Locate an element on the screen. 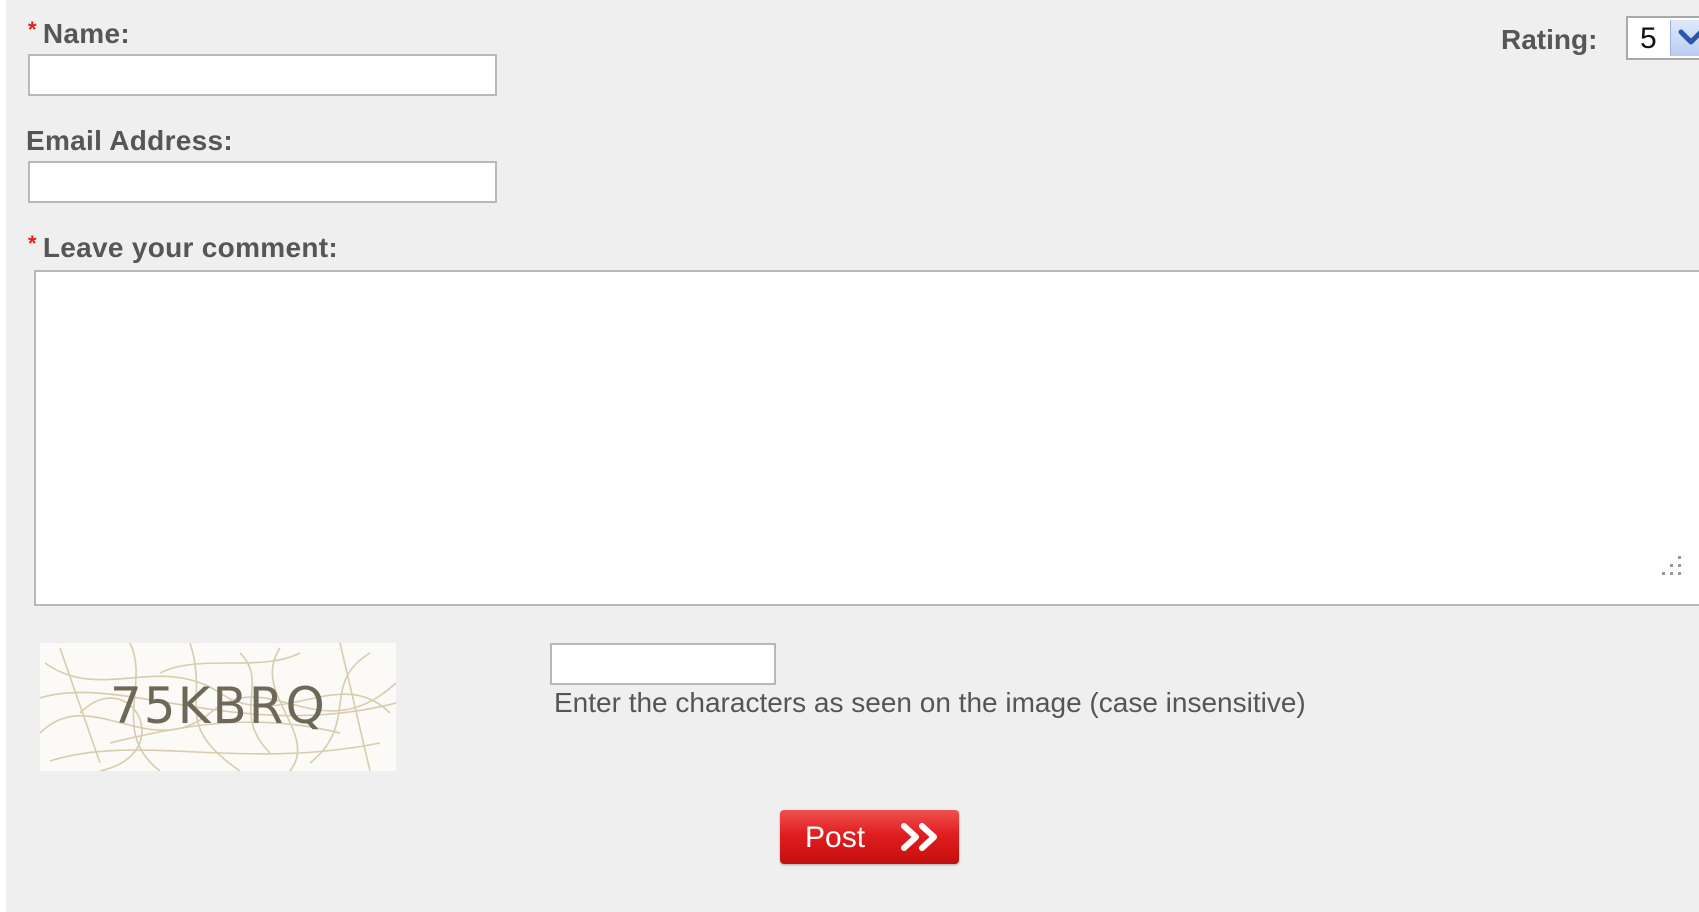 This screenshot has width=1699, height=912. name-label-text: Name: is located at coordinates (86, 33).